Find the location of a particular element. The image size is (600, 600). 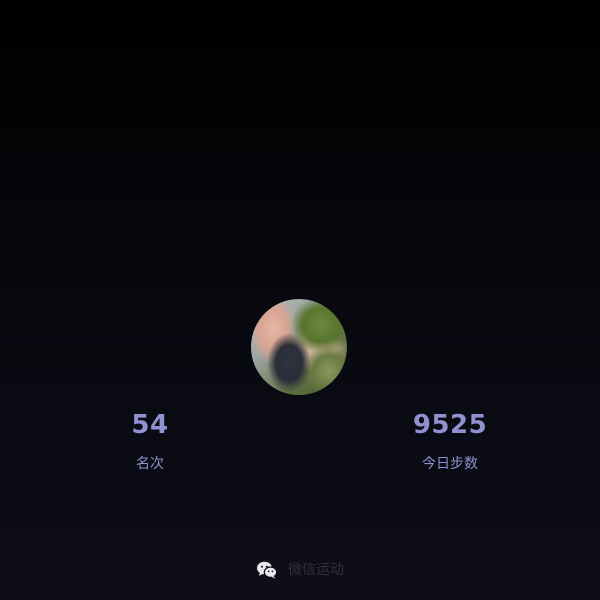

footer: 微信运动 is located at coordinates (300, 570).